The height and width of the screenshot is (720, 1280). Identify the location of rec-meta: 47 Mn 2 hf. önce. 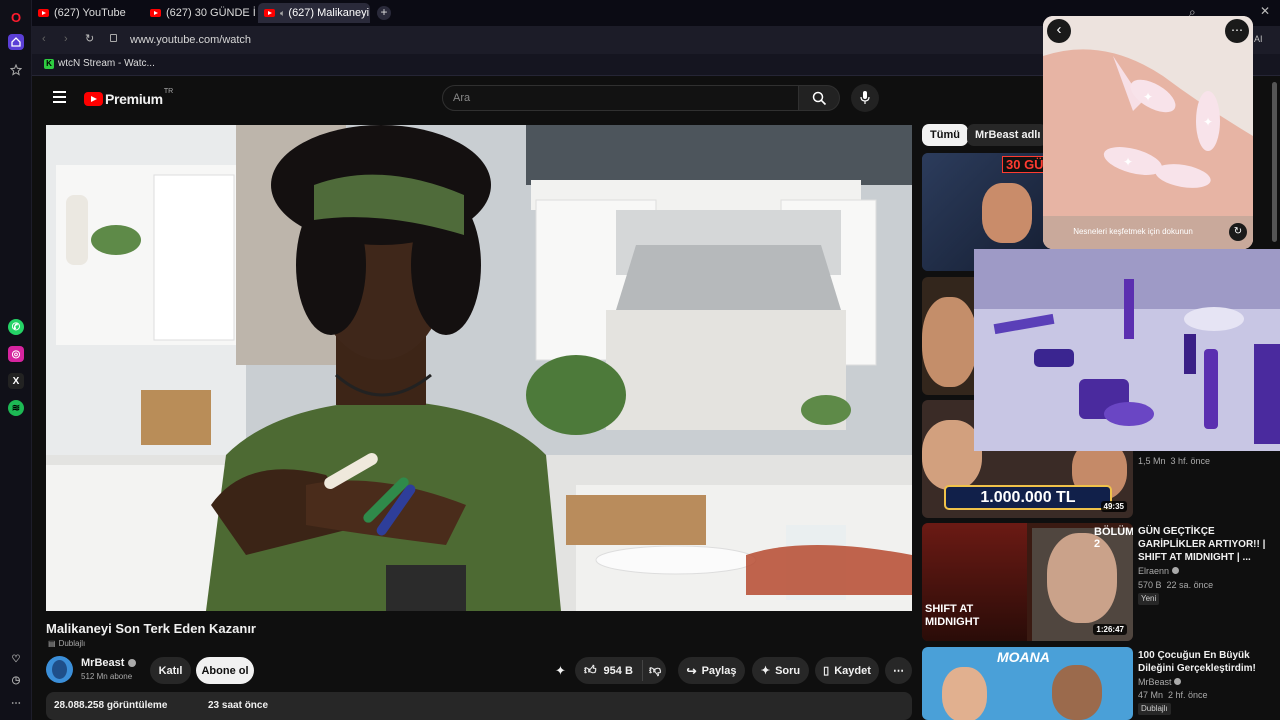
(1173, 695).